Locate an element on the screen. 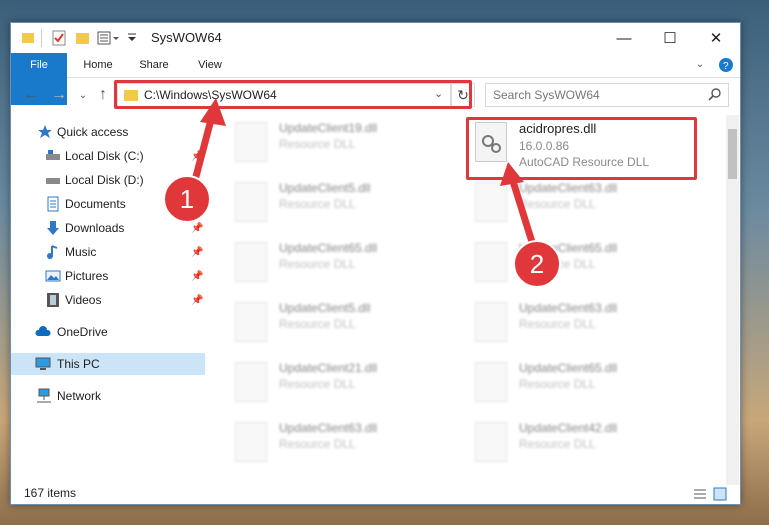  step-badge-2: 2 is located at coordinates (537, 264).